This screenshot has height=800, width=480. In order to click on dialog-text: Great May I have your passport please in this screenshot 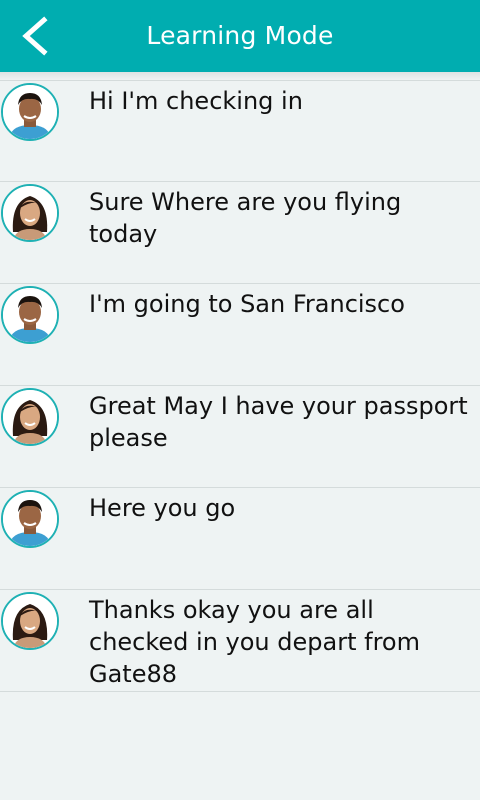, I will do `click(278, 422)`.